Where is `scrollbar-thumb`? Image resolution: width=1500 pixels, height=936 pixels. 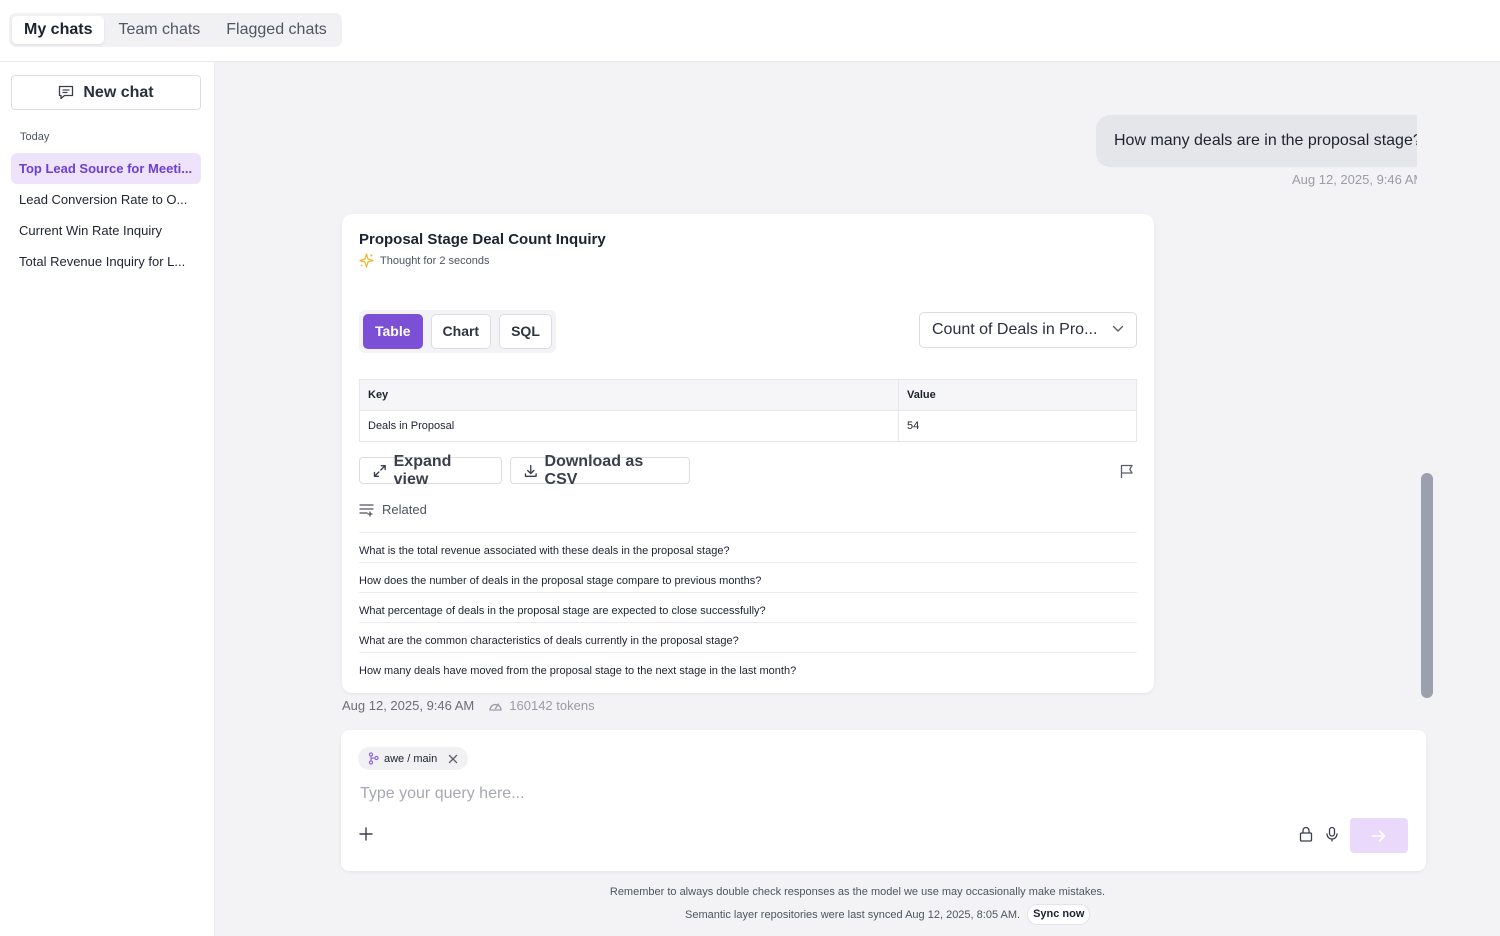
scrollbar-thumb is located at coordinates (1427, 585).